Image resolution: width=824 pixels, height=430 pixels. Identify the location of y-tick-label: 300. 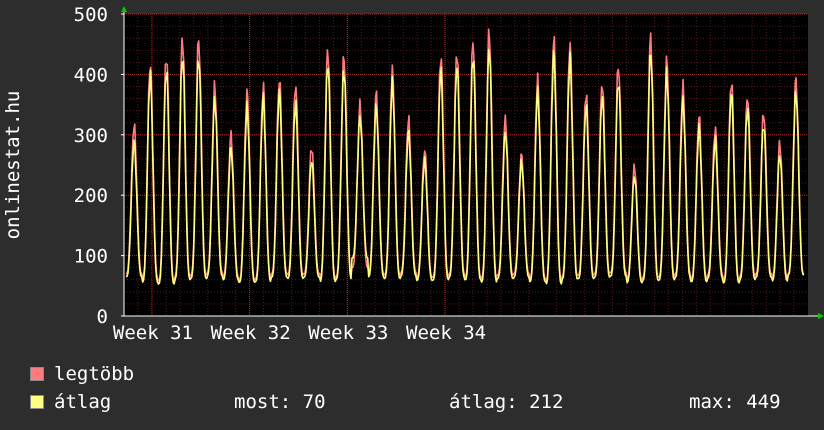
(91, 136).